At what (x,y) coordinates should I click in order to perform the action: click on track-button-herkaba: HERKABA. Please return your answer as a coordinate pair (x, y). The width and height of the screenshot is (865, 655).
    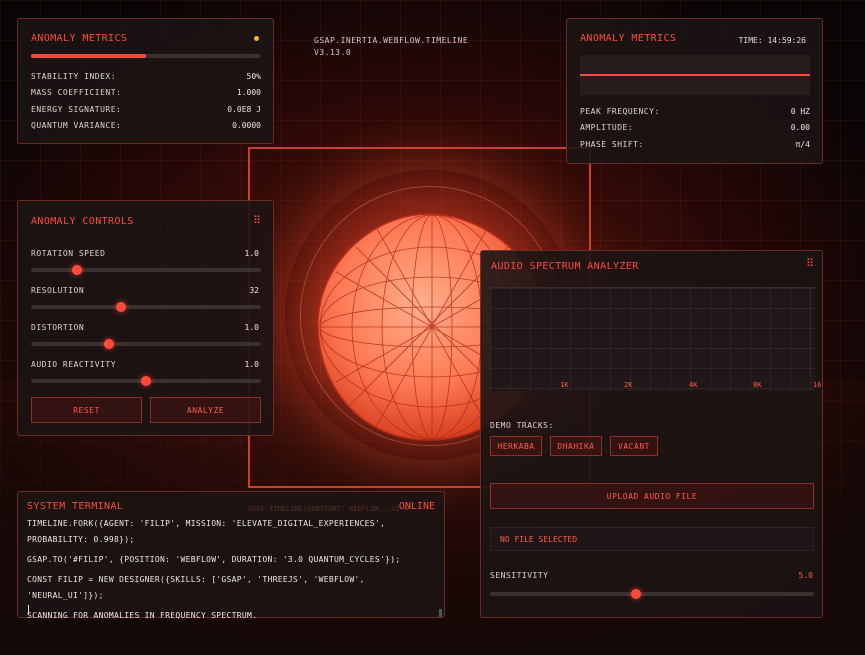
    Looking at the image, I should click on (516, 446).